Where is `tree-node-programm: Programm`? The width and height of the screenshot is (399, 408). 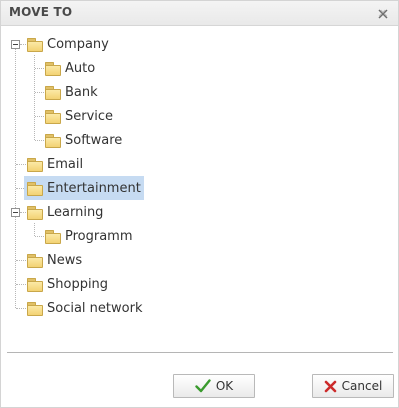 tree-node-programm: Programm is located at coordinates (89, 236).